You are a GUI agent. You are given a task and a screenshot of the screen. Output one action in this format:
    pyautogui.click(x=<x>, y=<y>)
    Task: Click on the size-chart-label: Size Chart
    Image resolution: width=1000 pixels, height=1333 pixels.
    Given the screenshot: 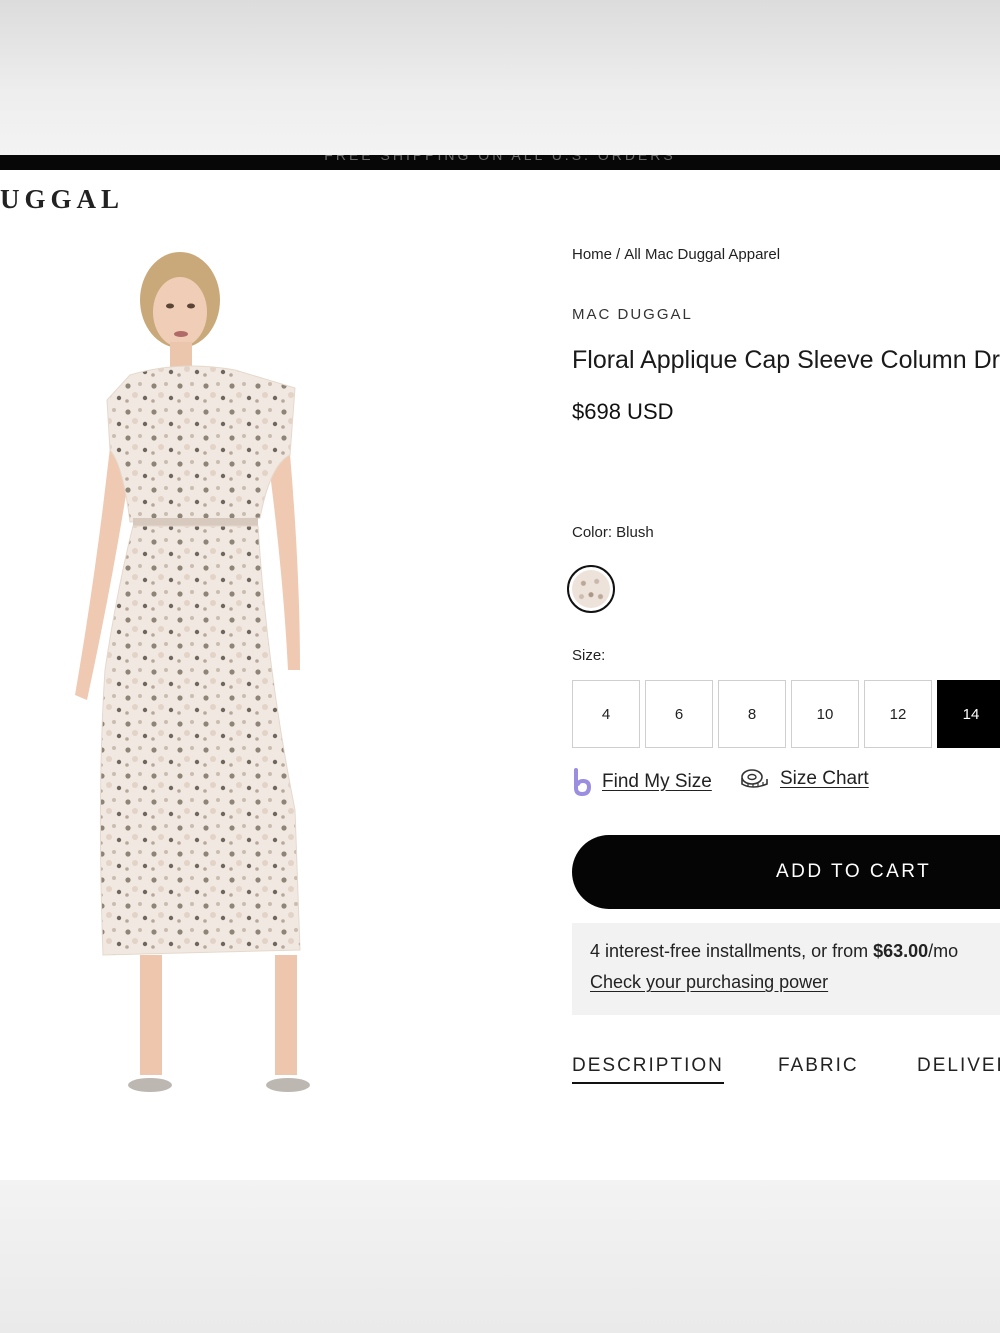 What is the action you would take?
    pyautogui.click(x=824, y=779)
    